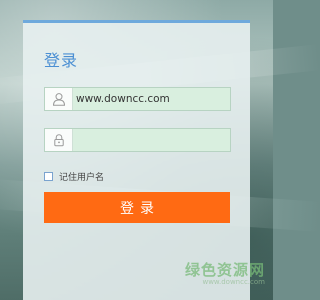 The width and height of the screenshot is (320, 300). I want to click on watermark-name: 绿色资源网, so click(224, 270).